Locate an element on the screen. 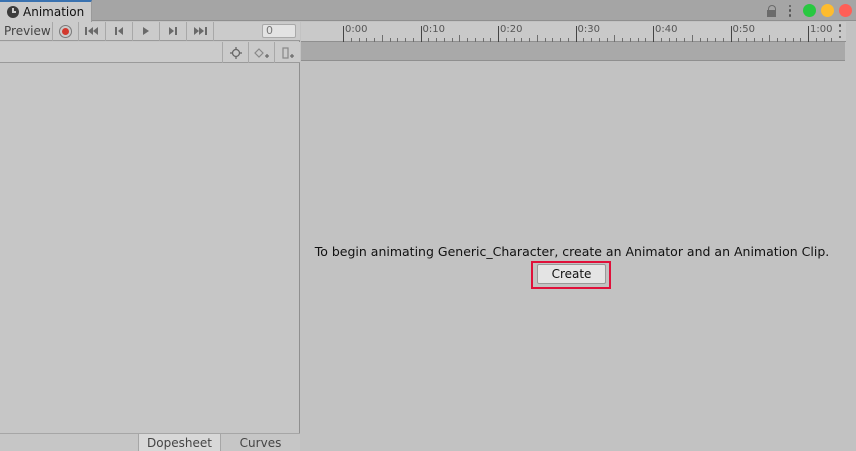  menu-dots-icon is located at coordinates (790, 10).